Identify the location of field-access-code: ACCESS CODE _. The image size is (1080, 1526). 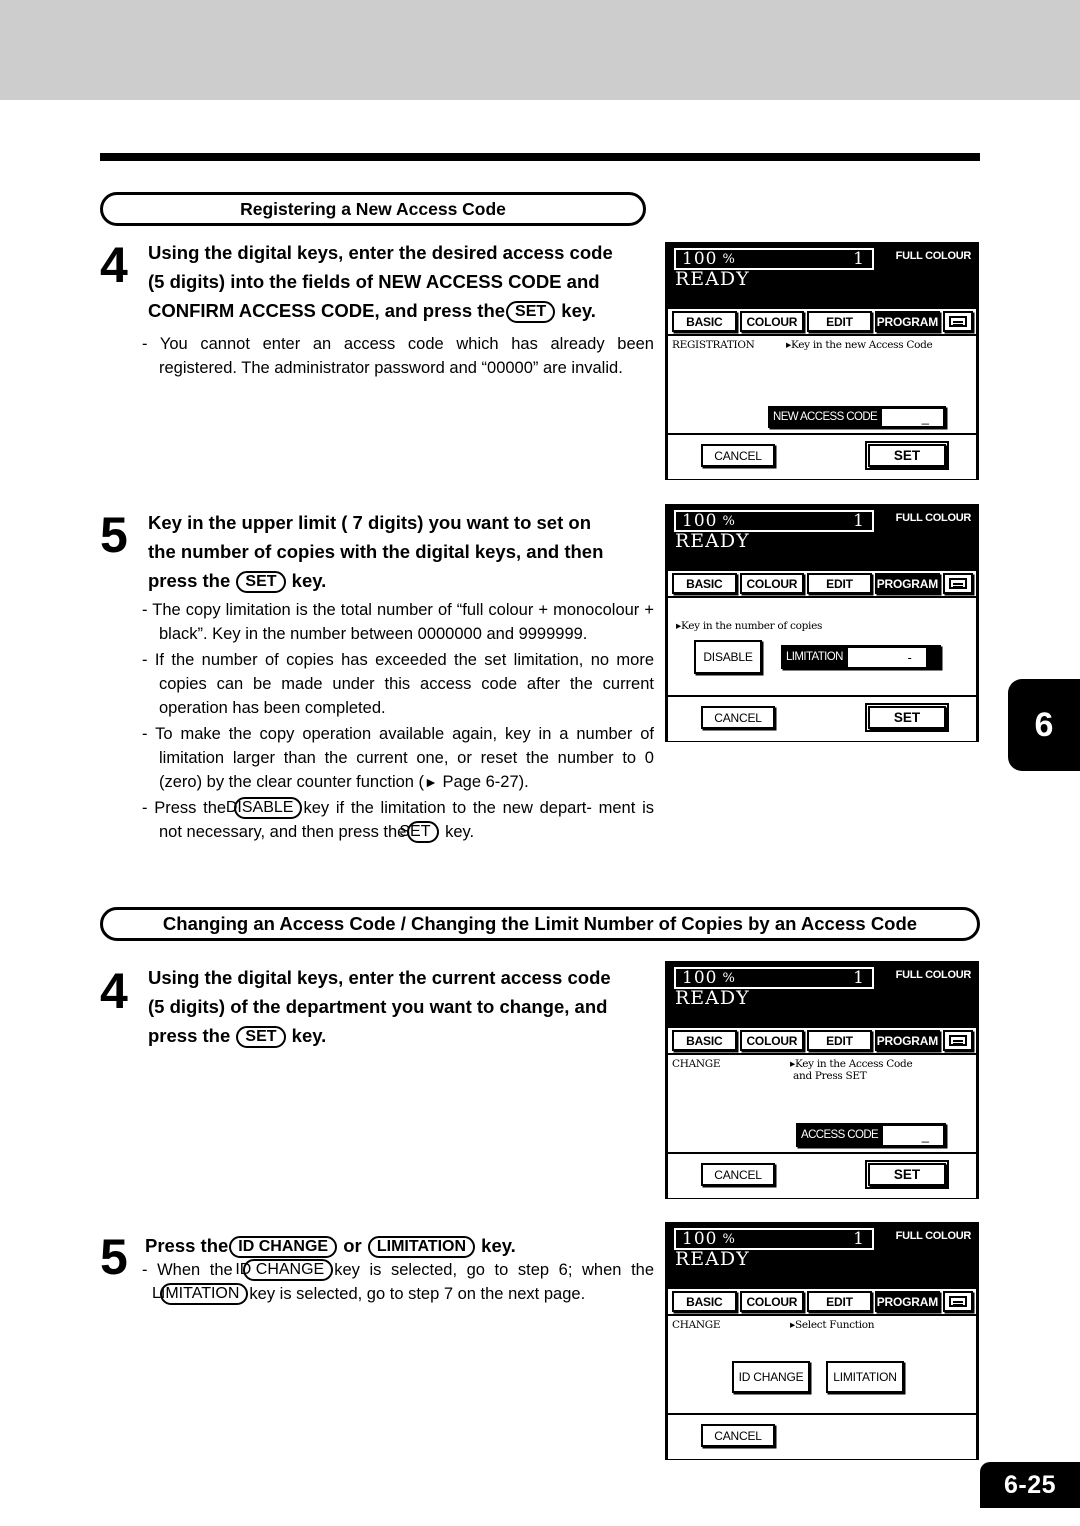
(871, 1135).